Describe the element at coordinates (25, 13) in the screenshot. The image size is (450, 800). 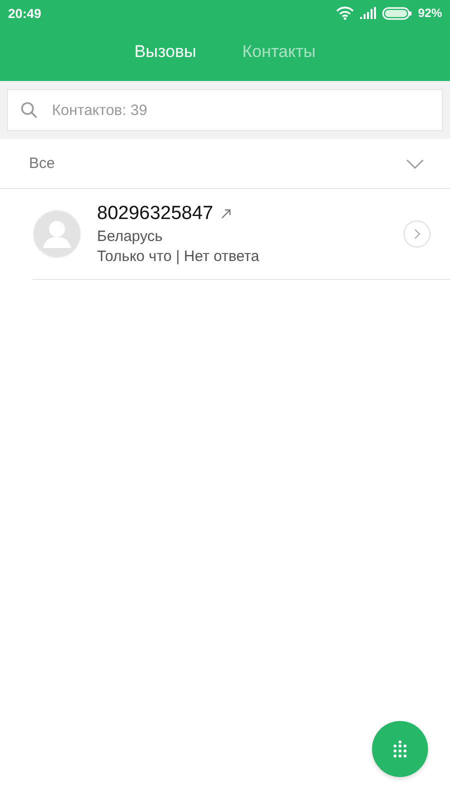
I see `status-time: 20:49` at that location.